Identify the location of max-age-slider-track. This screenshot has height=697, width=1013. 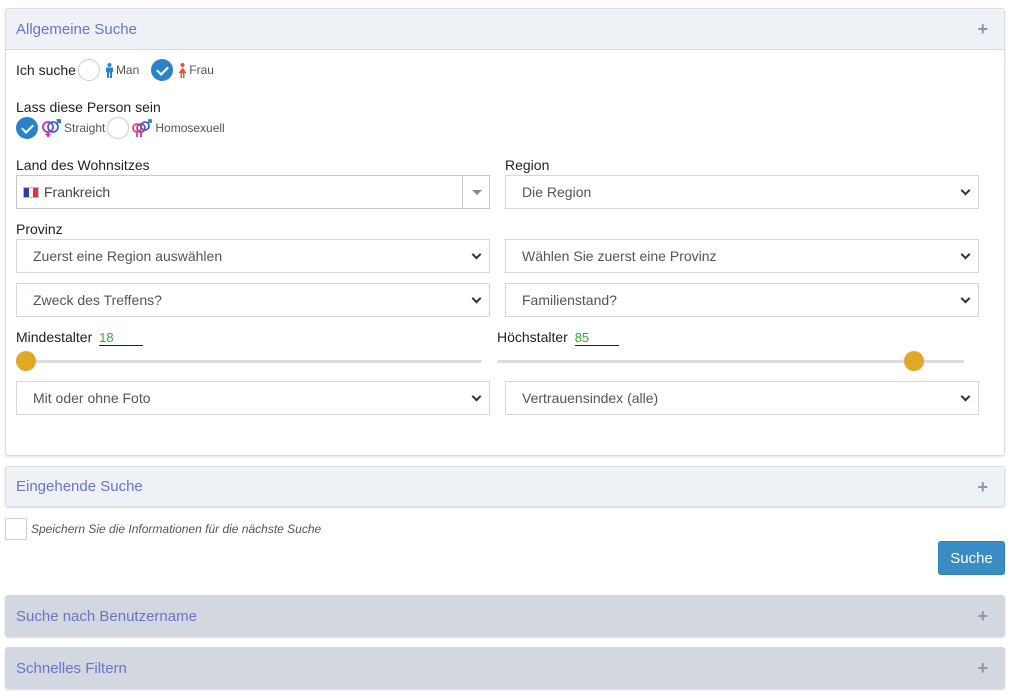
(730, 361).